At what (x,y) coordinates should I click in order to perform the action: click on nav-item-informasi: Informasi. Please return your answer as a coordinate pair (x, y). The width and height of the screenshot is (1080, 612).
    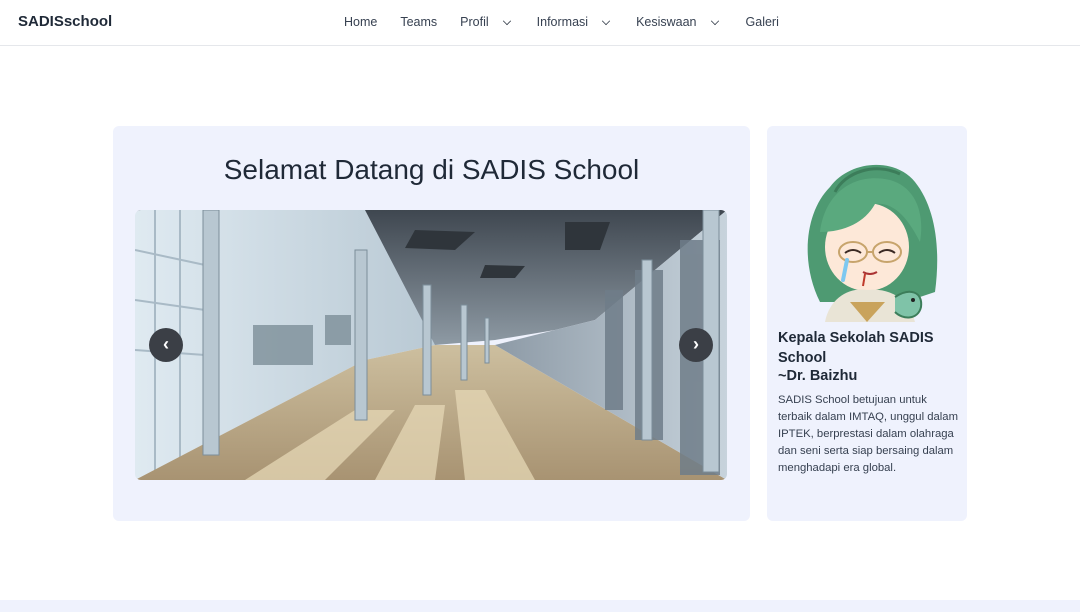
    Looking at the image, I should click on (573, 22).